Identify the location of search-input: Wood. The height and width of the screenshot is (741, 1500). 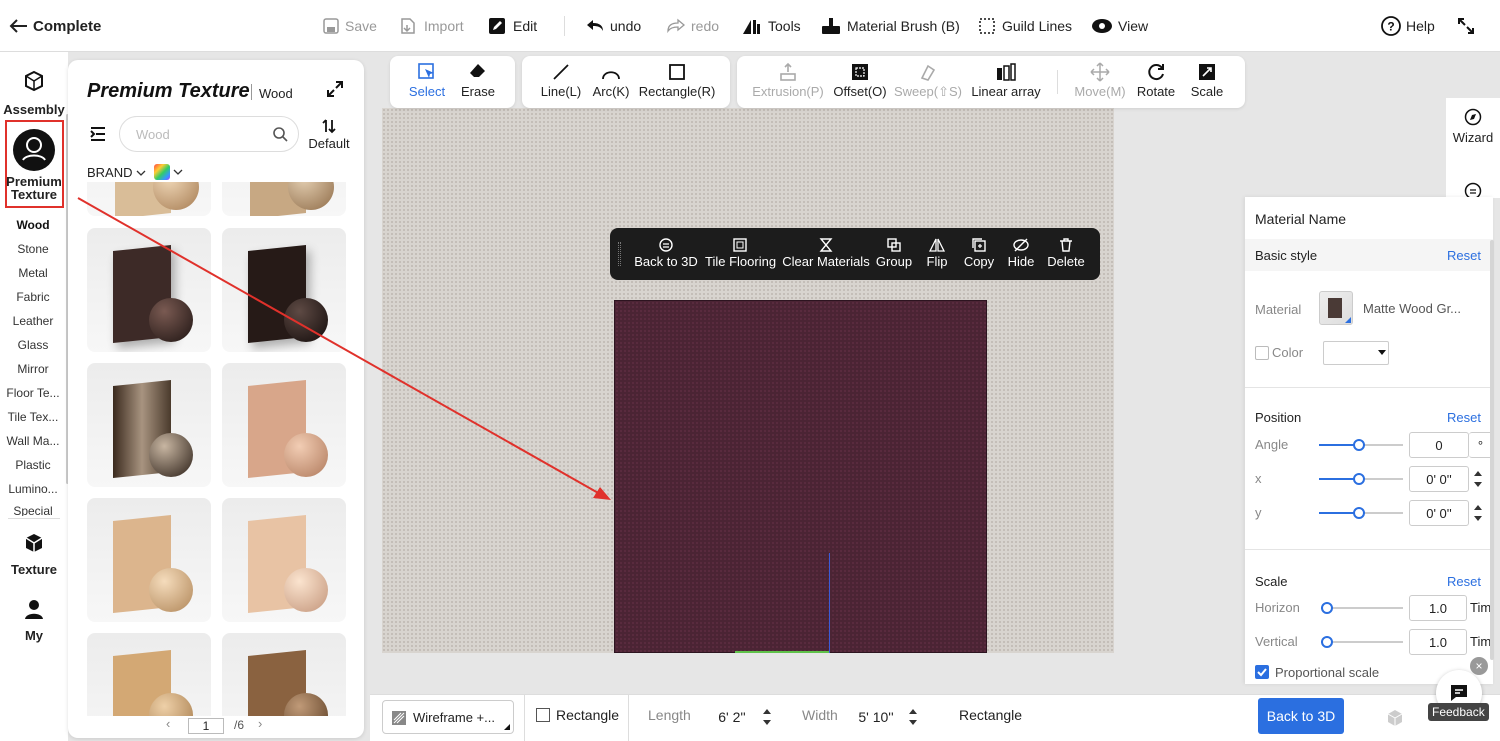
(209, 134).